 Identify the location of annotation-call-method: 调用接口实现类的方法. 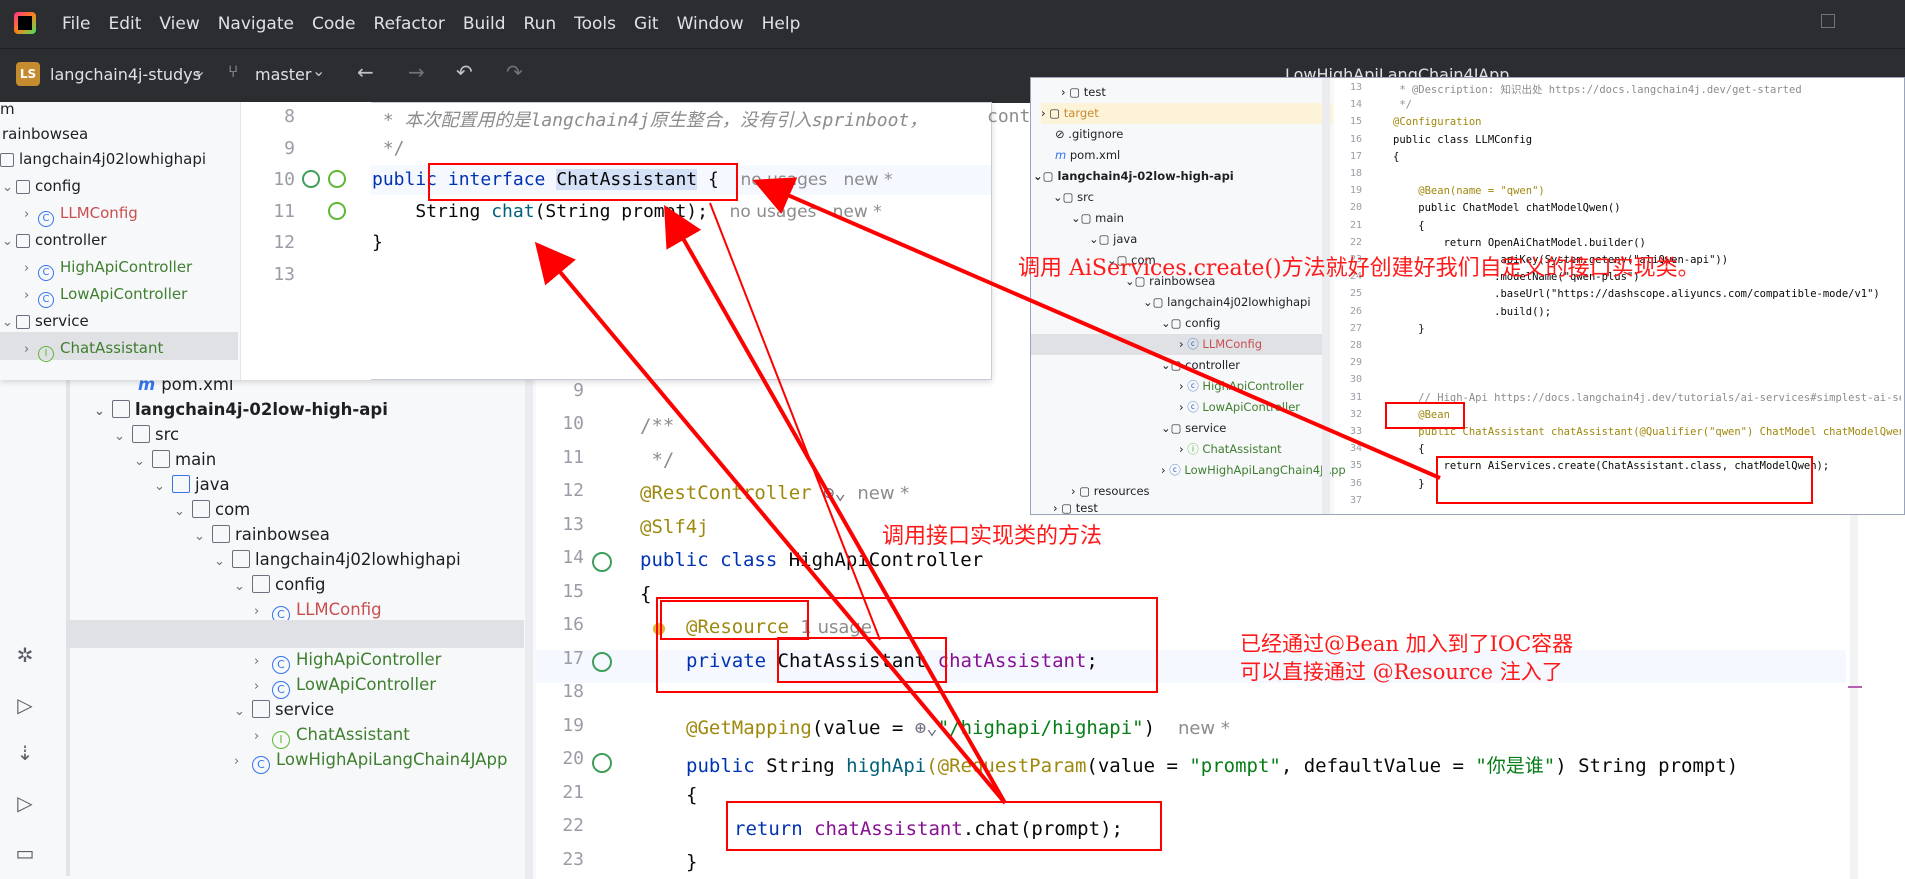
(992, 536).